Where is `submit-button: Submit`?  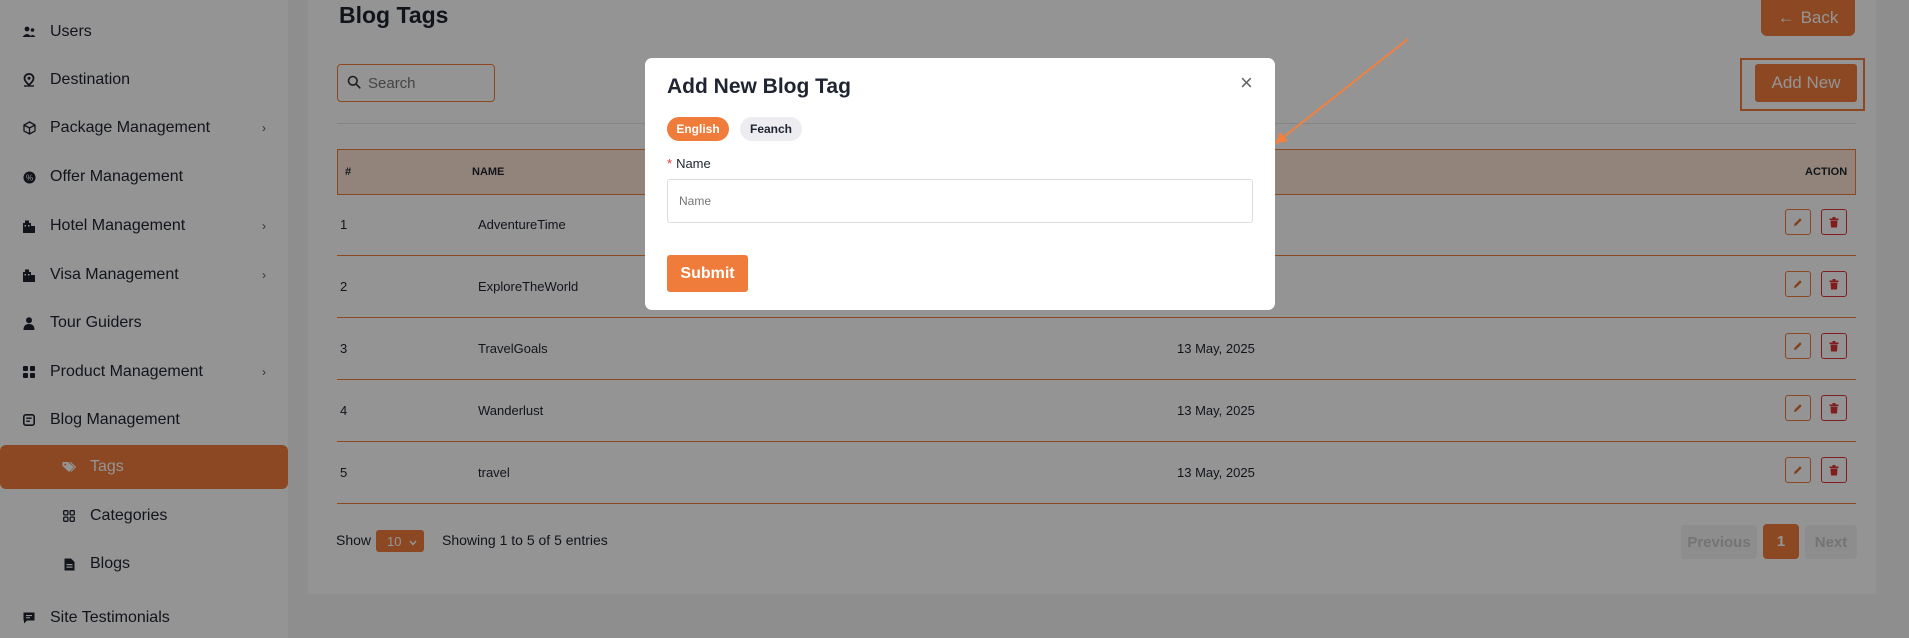
submit-button: Submit is located at coordinates (707, 273).